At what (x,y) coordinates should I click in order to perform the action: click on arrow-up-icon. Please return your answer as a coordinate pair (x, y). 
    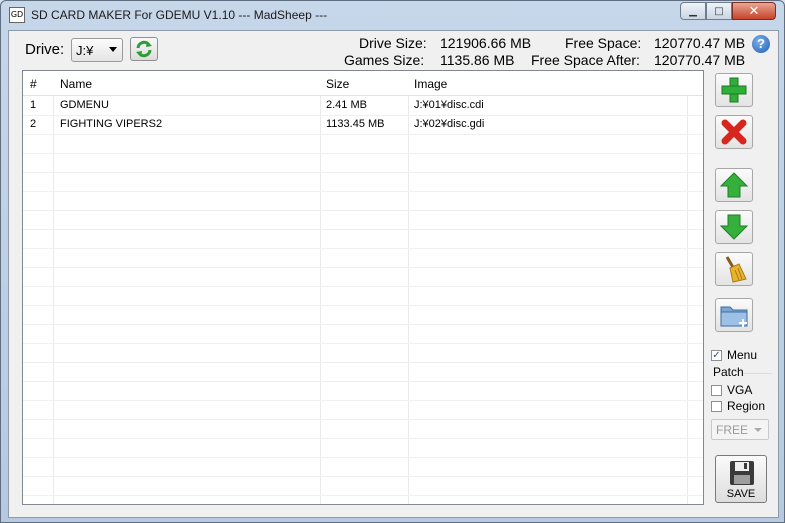
    Looking at the image, I should click on (734, 185).